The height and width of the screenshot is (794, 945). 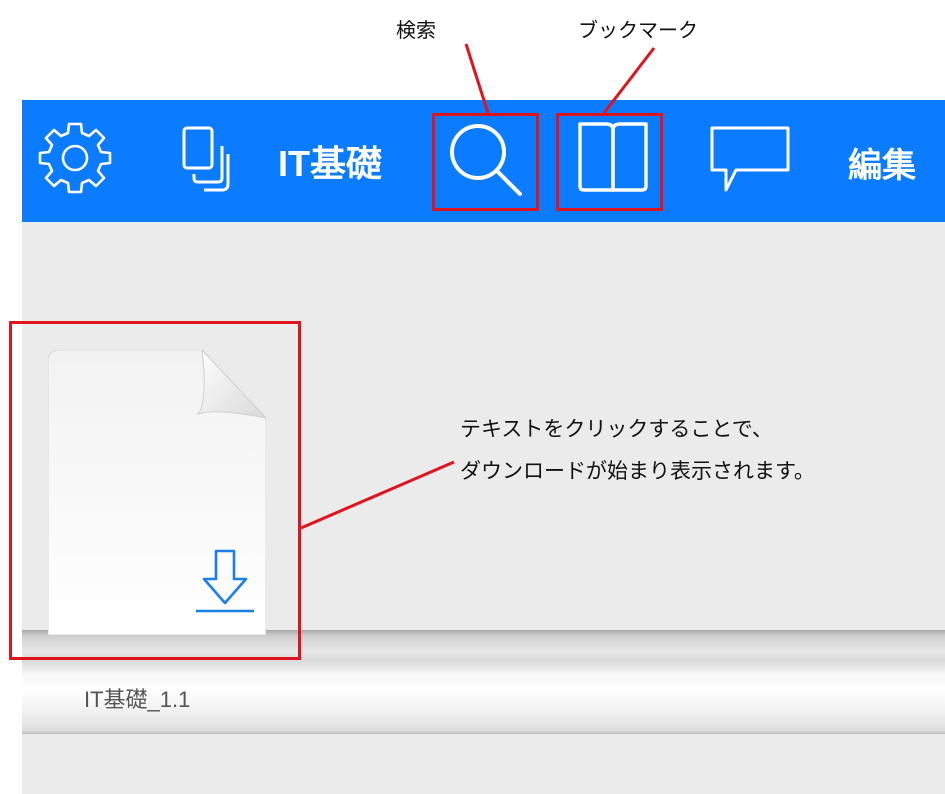 I want to click on document-highlight-box, so click(x=155, y=490).